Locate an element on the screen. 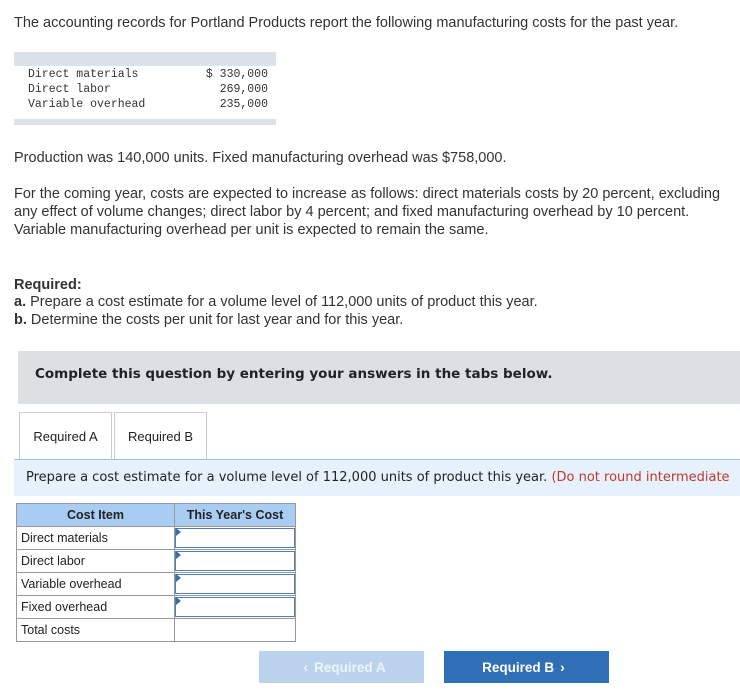 The height and width of the screenshot is (697, 740). cost-label: Variable overhead is located at coordinates (87, 104).